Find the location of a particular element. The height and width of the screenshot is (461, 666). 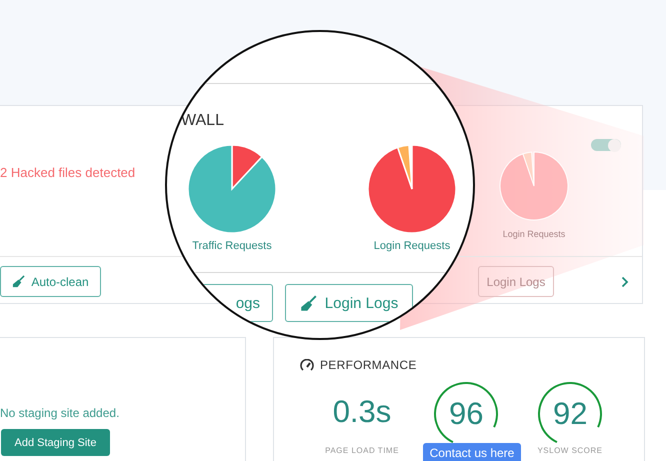

chart-label: Traffic Requests is located at coordinates (232, 246).